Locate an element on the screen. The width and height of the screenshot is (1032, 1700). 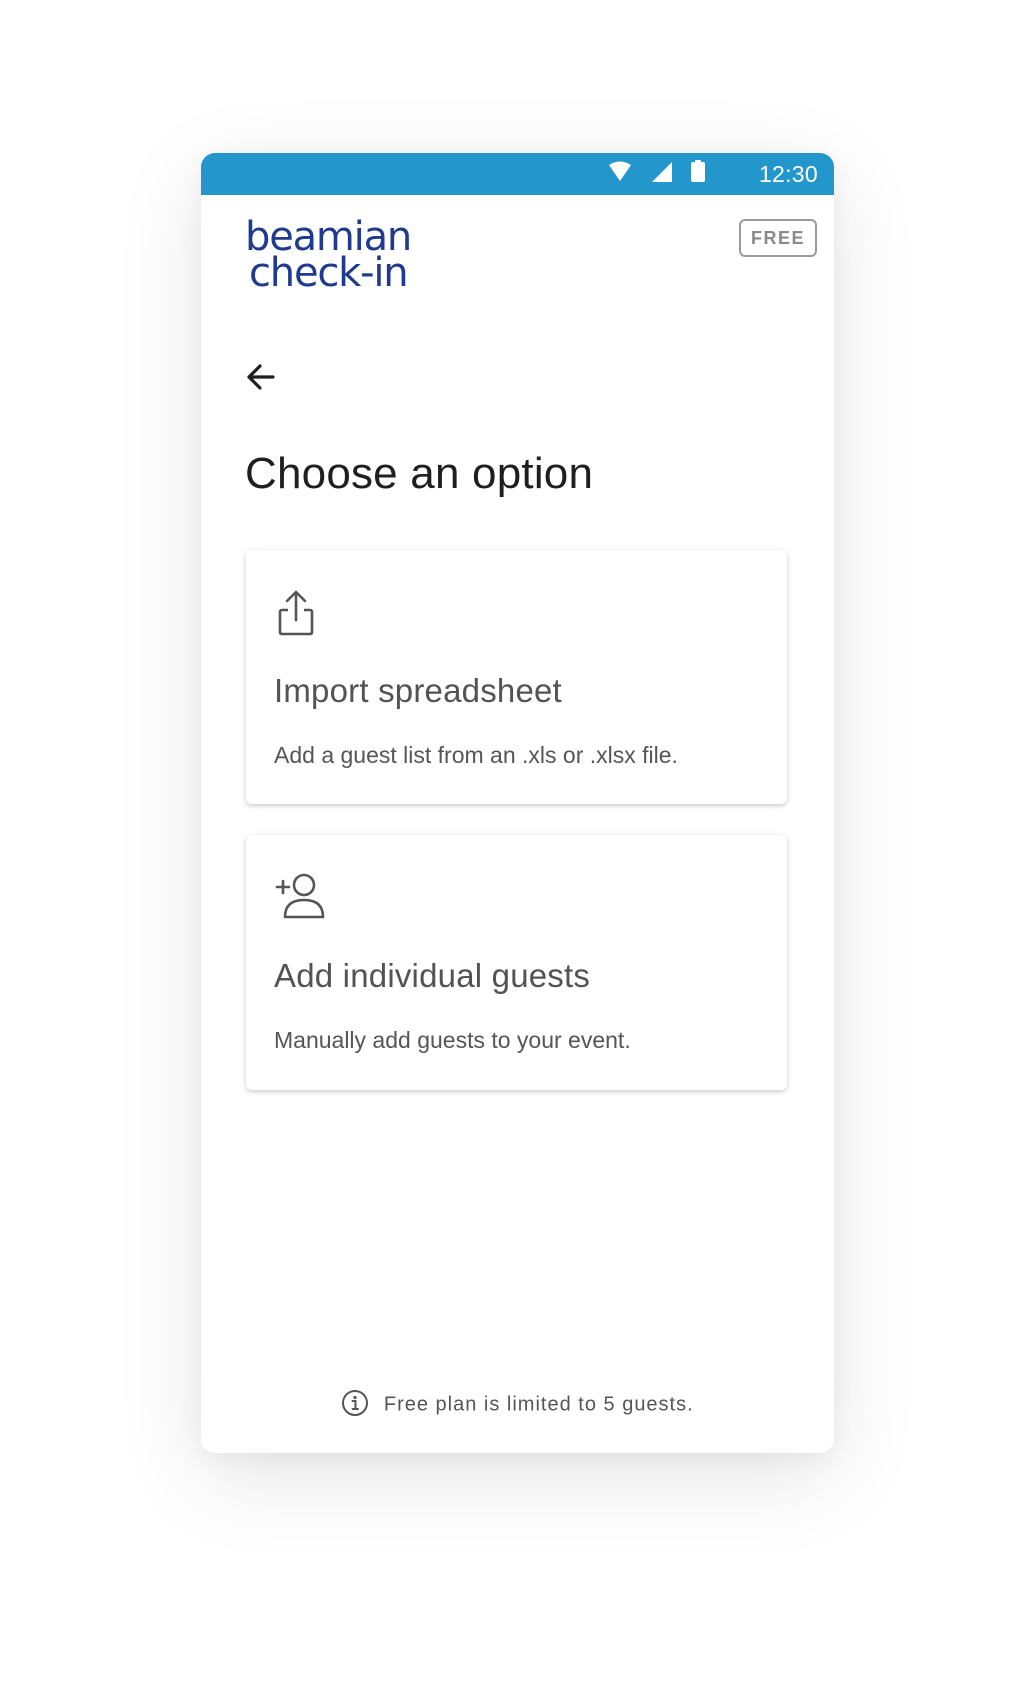
arrow-left-icon is located at coordinates (261, 377).